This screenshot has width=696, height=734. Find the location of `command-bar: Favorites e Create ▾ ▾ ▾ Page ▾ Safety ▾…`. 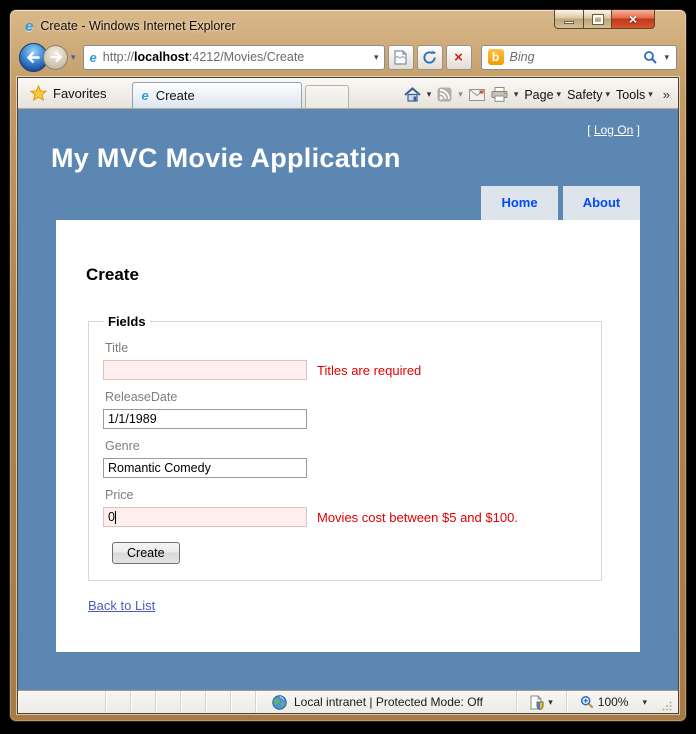

command-bar: Favorites e Create ▾ ▾ ▾ Page ▾ Safety ▾… is located at coordinates (348, 93).